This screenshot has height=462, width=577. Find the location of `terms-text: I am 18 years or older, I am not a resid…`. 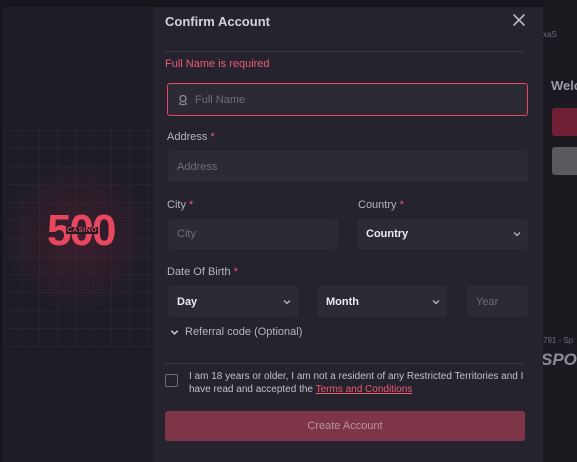

terms-text: I am 18 years or older, I am not a resid… is located at coordinates (356, 383).